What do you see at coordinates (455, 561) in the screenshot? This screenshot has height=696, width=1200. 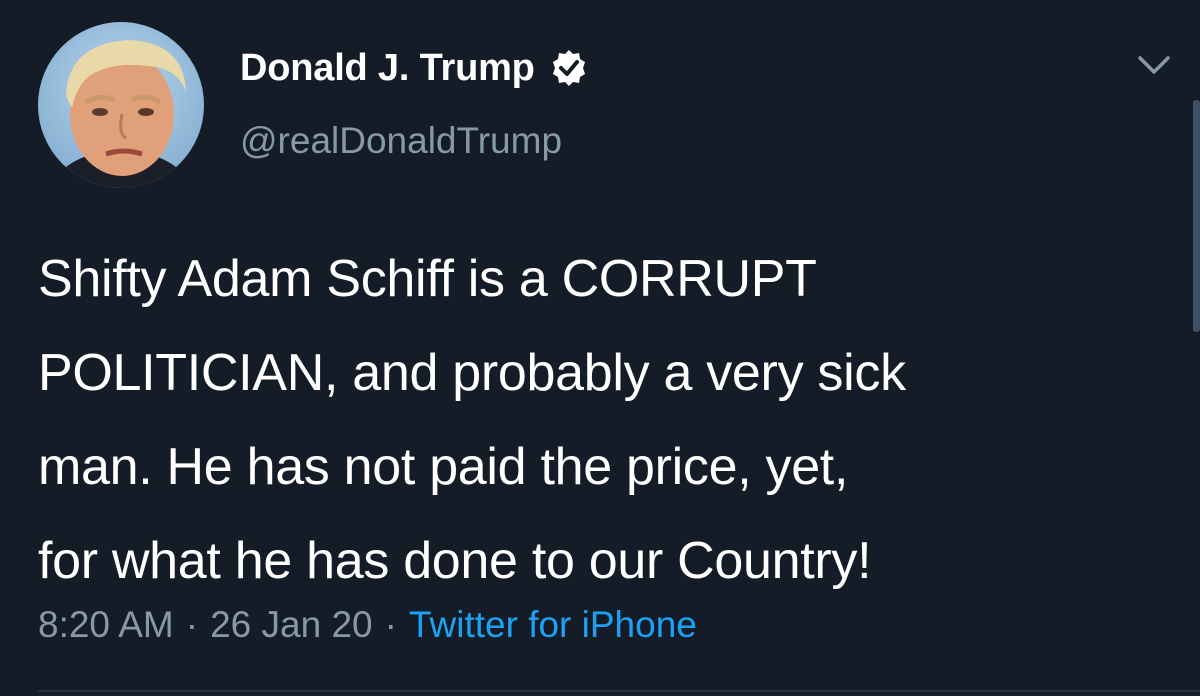 I see `tweet-text-line: for what he has done to our Country!` at bounding box center [455, 561].